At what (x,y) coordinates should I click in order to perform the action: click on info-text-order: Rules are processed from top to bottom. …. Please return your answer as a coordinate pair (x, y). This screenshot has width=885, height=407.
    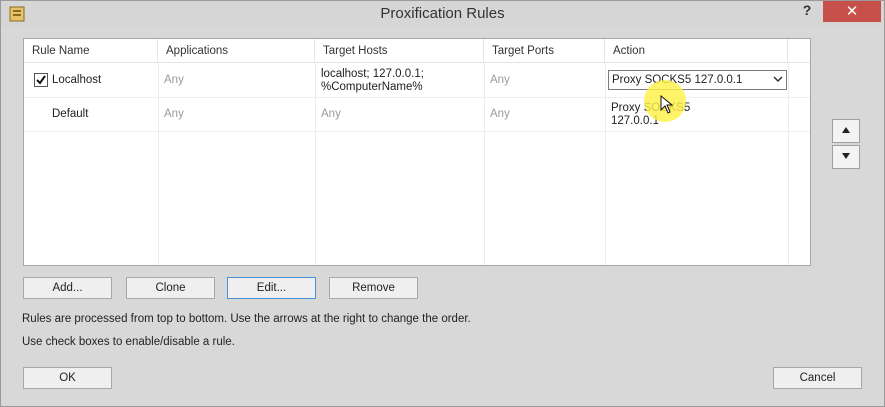
    Looking at the image, I should click on (246, 319).